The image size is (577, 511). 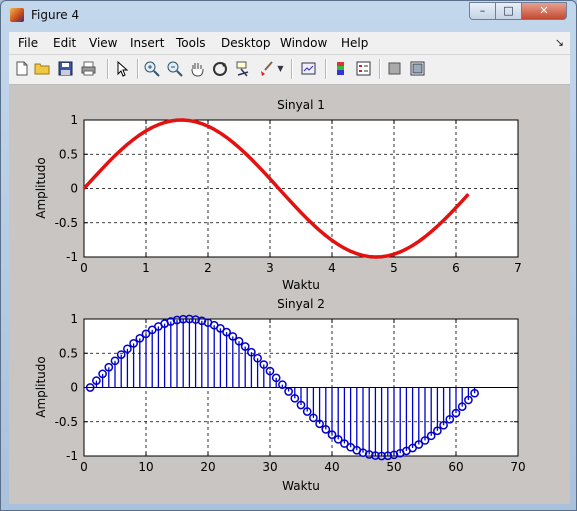 What do you see at coordinates (145, 467) in the screenshot?
I see `x-tick-label: 10` at bounding box center [145, 467].